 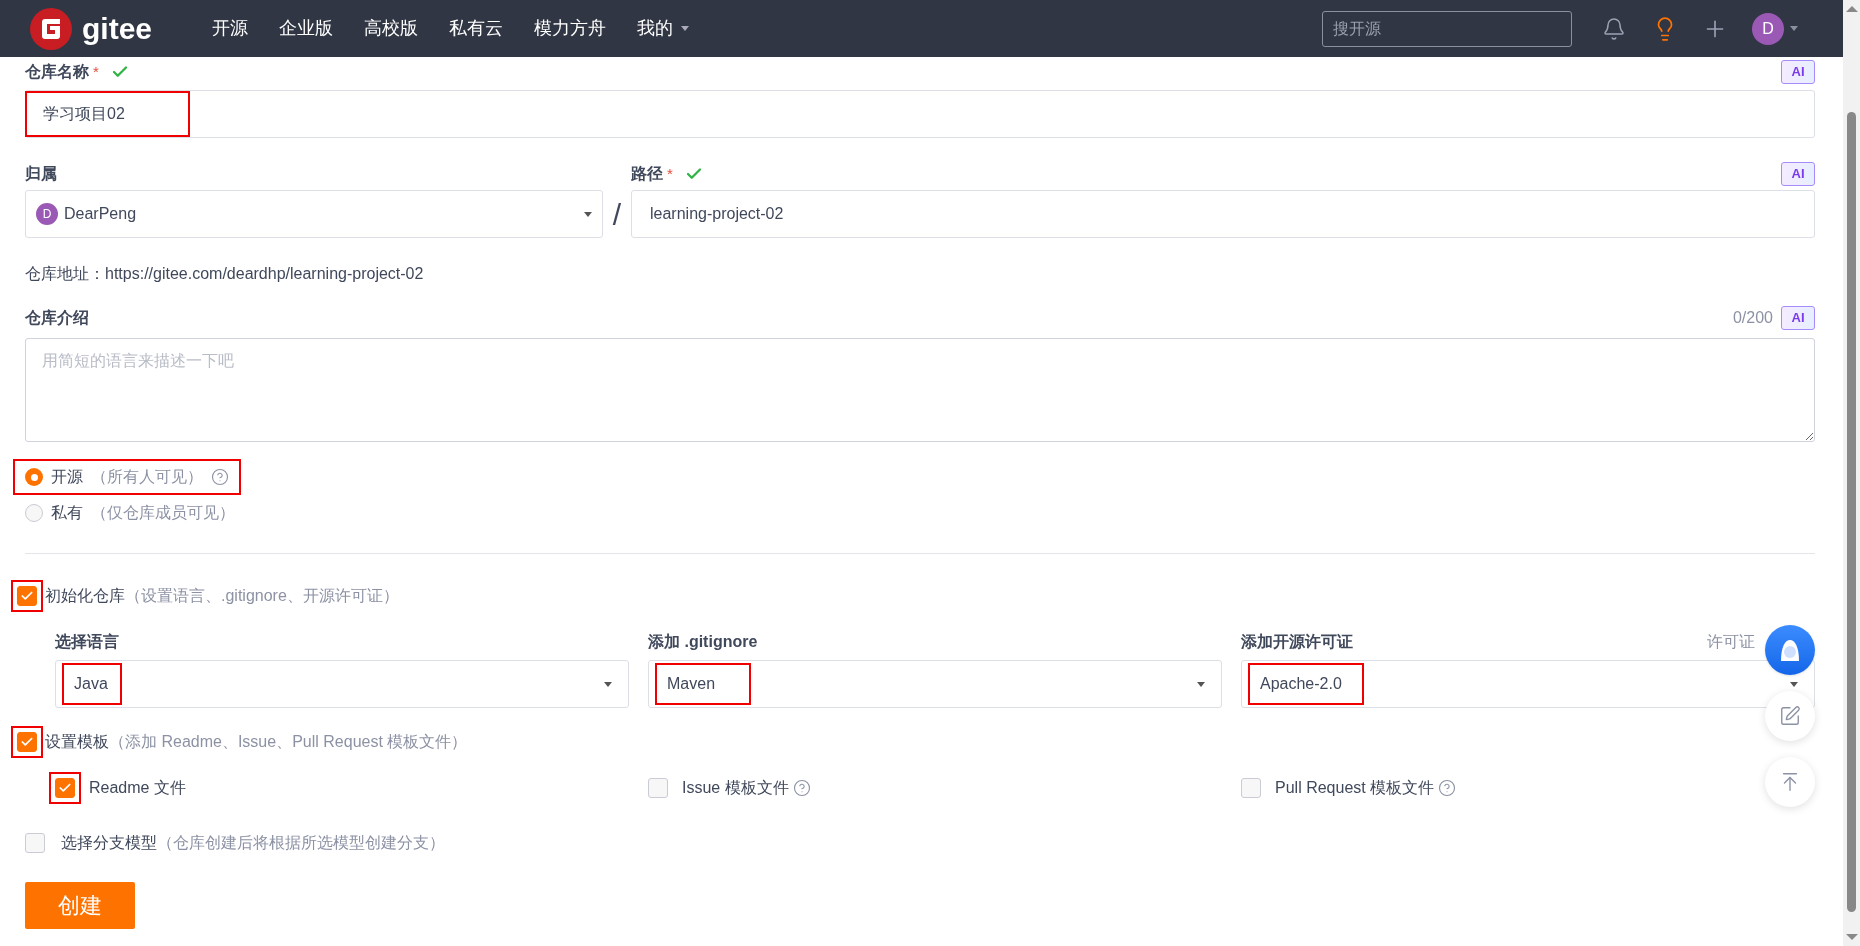 What do you see at coordinates (647, 174) in the screenshot?
I see `field-label: 路径` at bounding box center [647, 174].